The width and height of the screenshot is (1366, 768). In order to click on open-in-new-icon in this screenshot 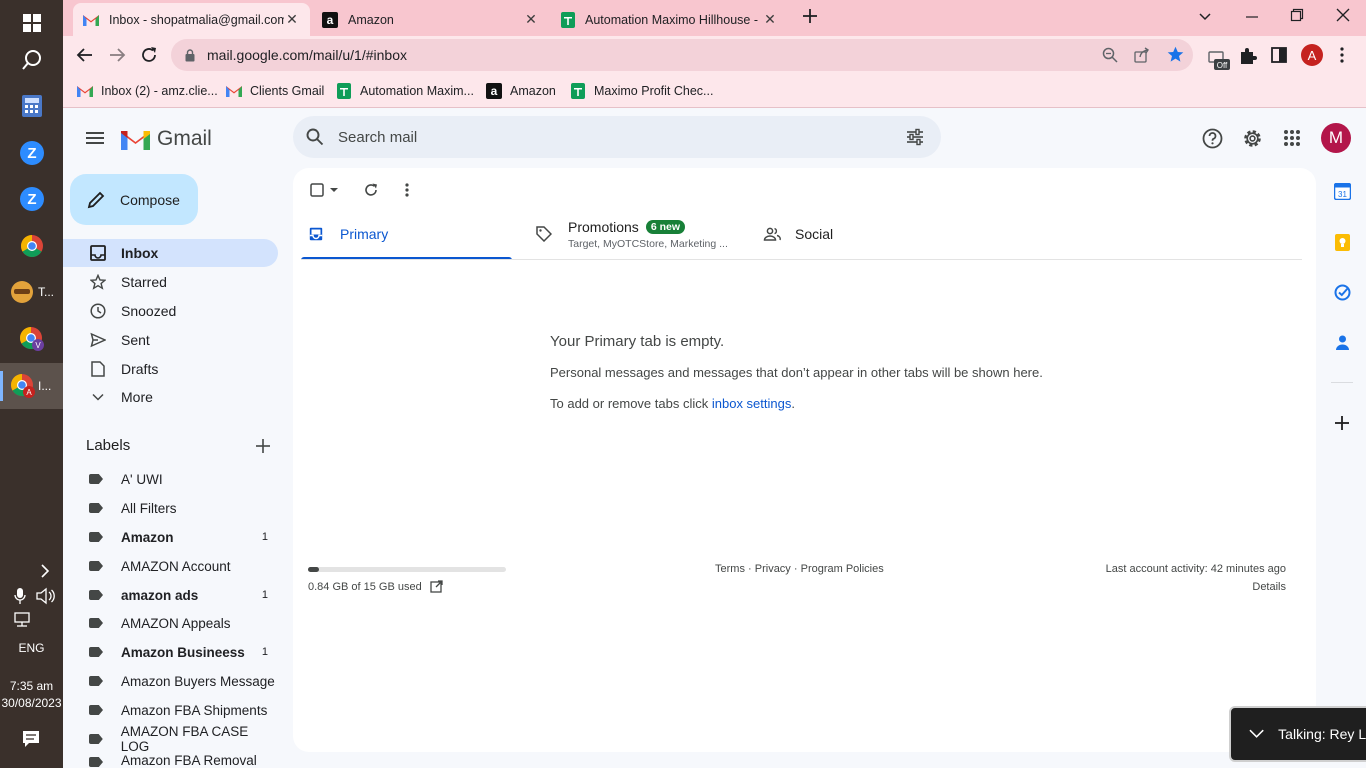, I will do `click(436, 586)`.